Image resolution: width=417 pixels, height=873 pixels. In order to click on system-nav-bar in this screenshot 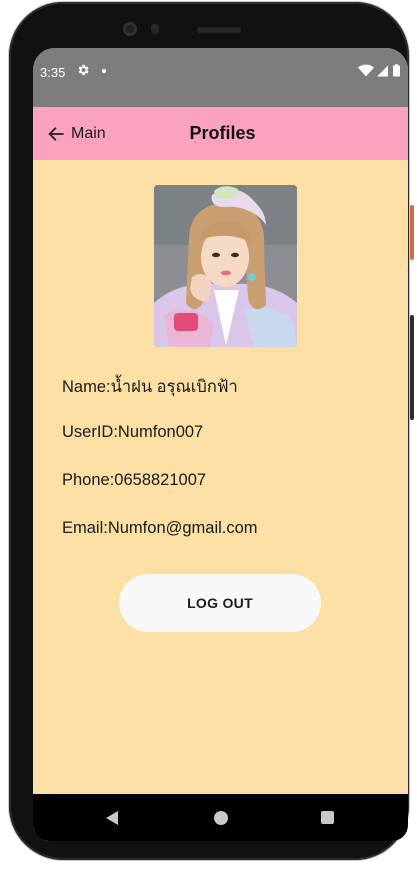, I will do `click(220, 817)`.